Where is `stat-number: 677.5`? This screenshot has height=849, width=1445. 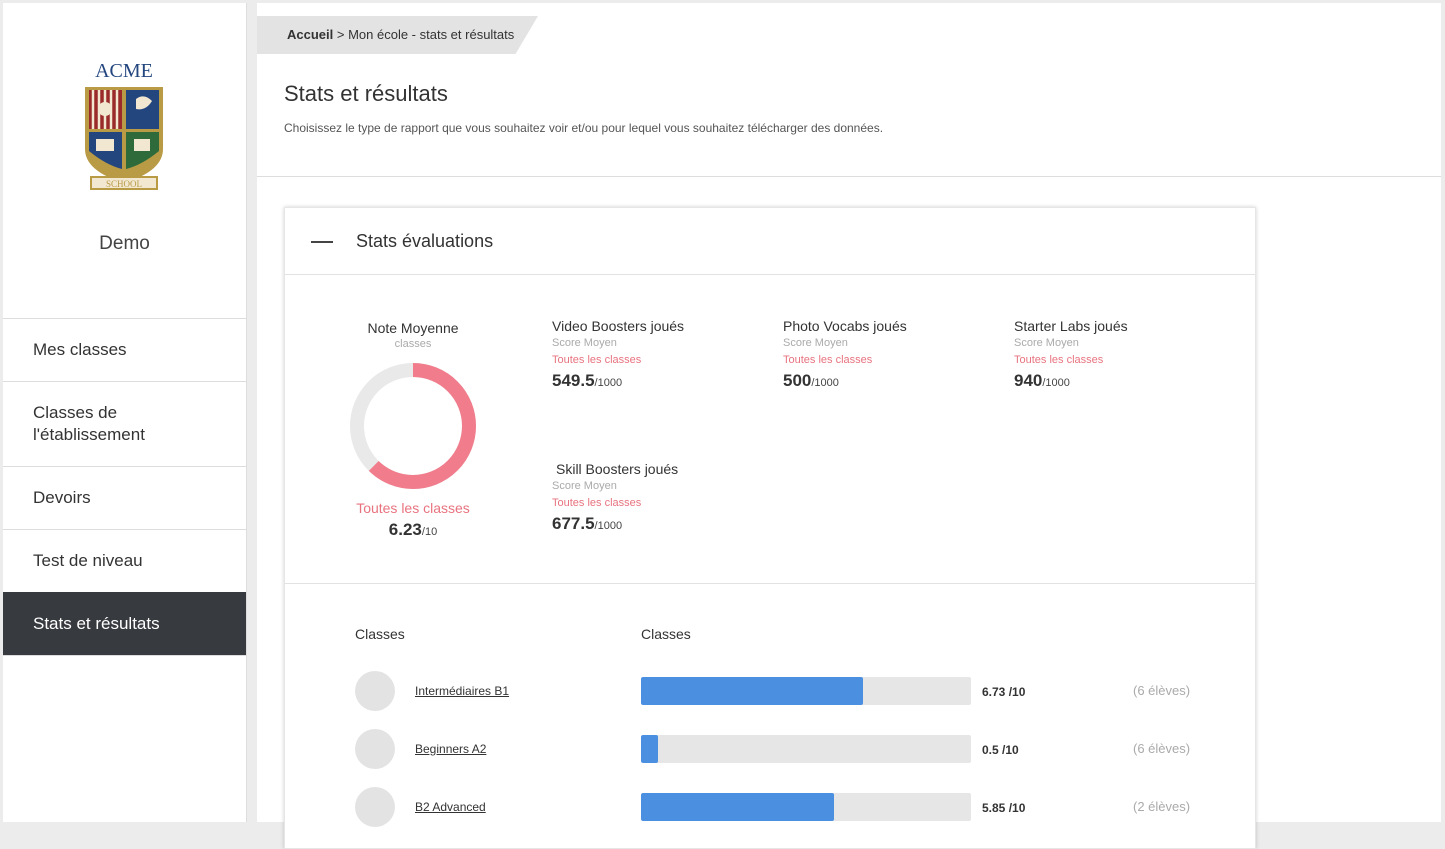
stat-number: 677.5 is located at coordinates (573, 523).